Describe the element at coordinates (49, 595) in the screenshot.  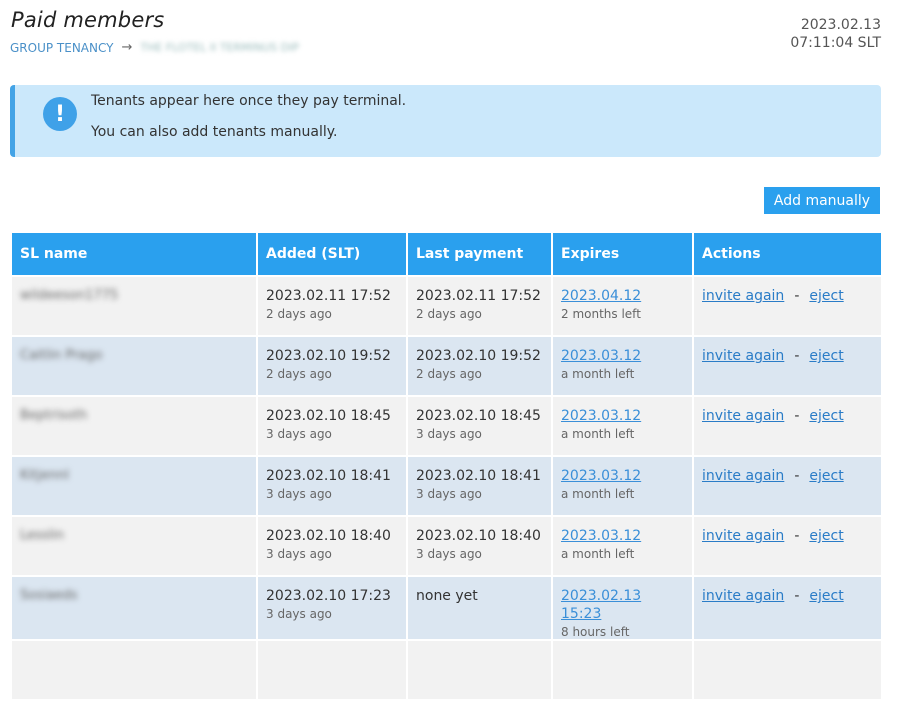
I see `member-name: Sosiaeds` at that location.